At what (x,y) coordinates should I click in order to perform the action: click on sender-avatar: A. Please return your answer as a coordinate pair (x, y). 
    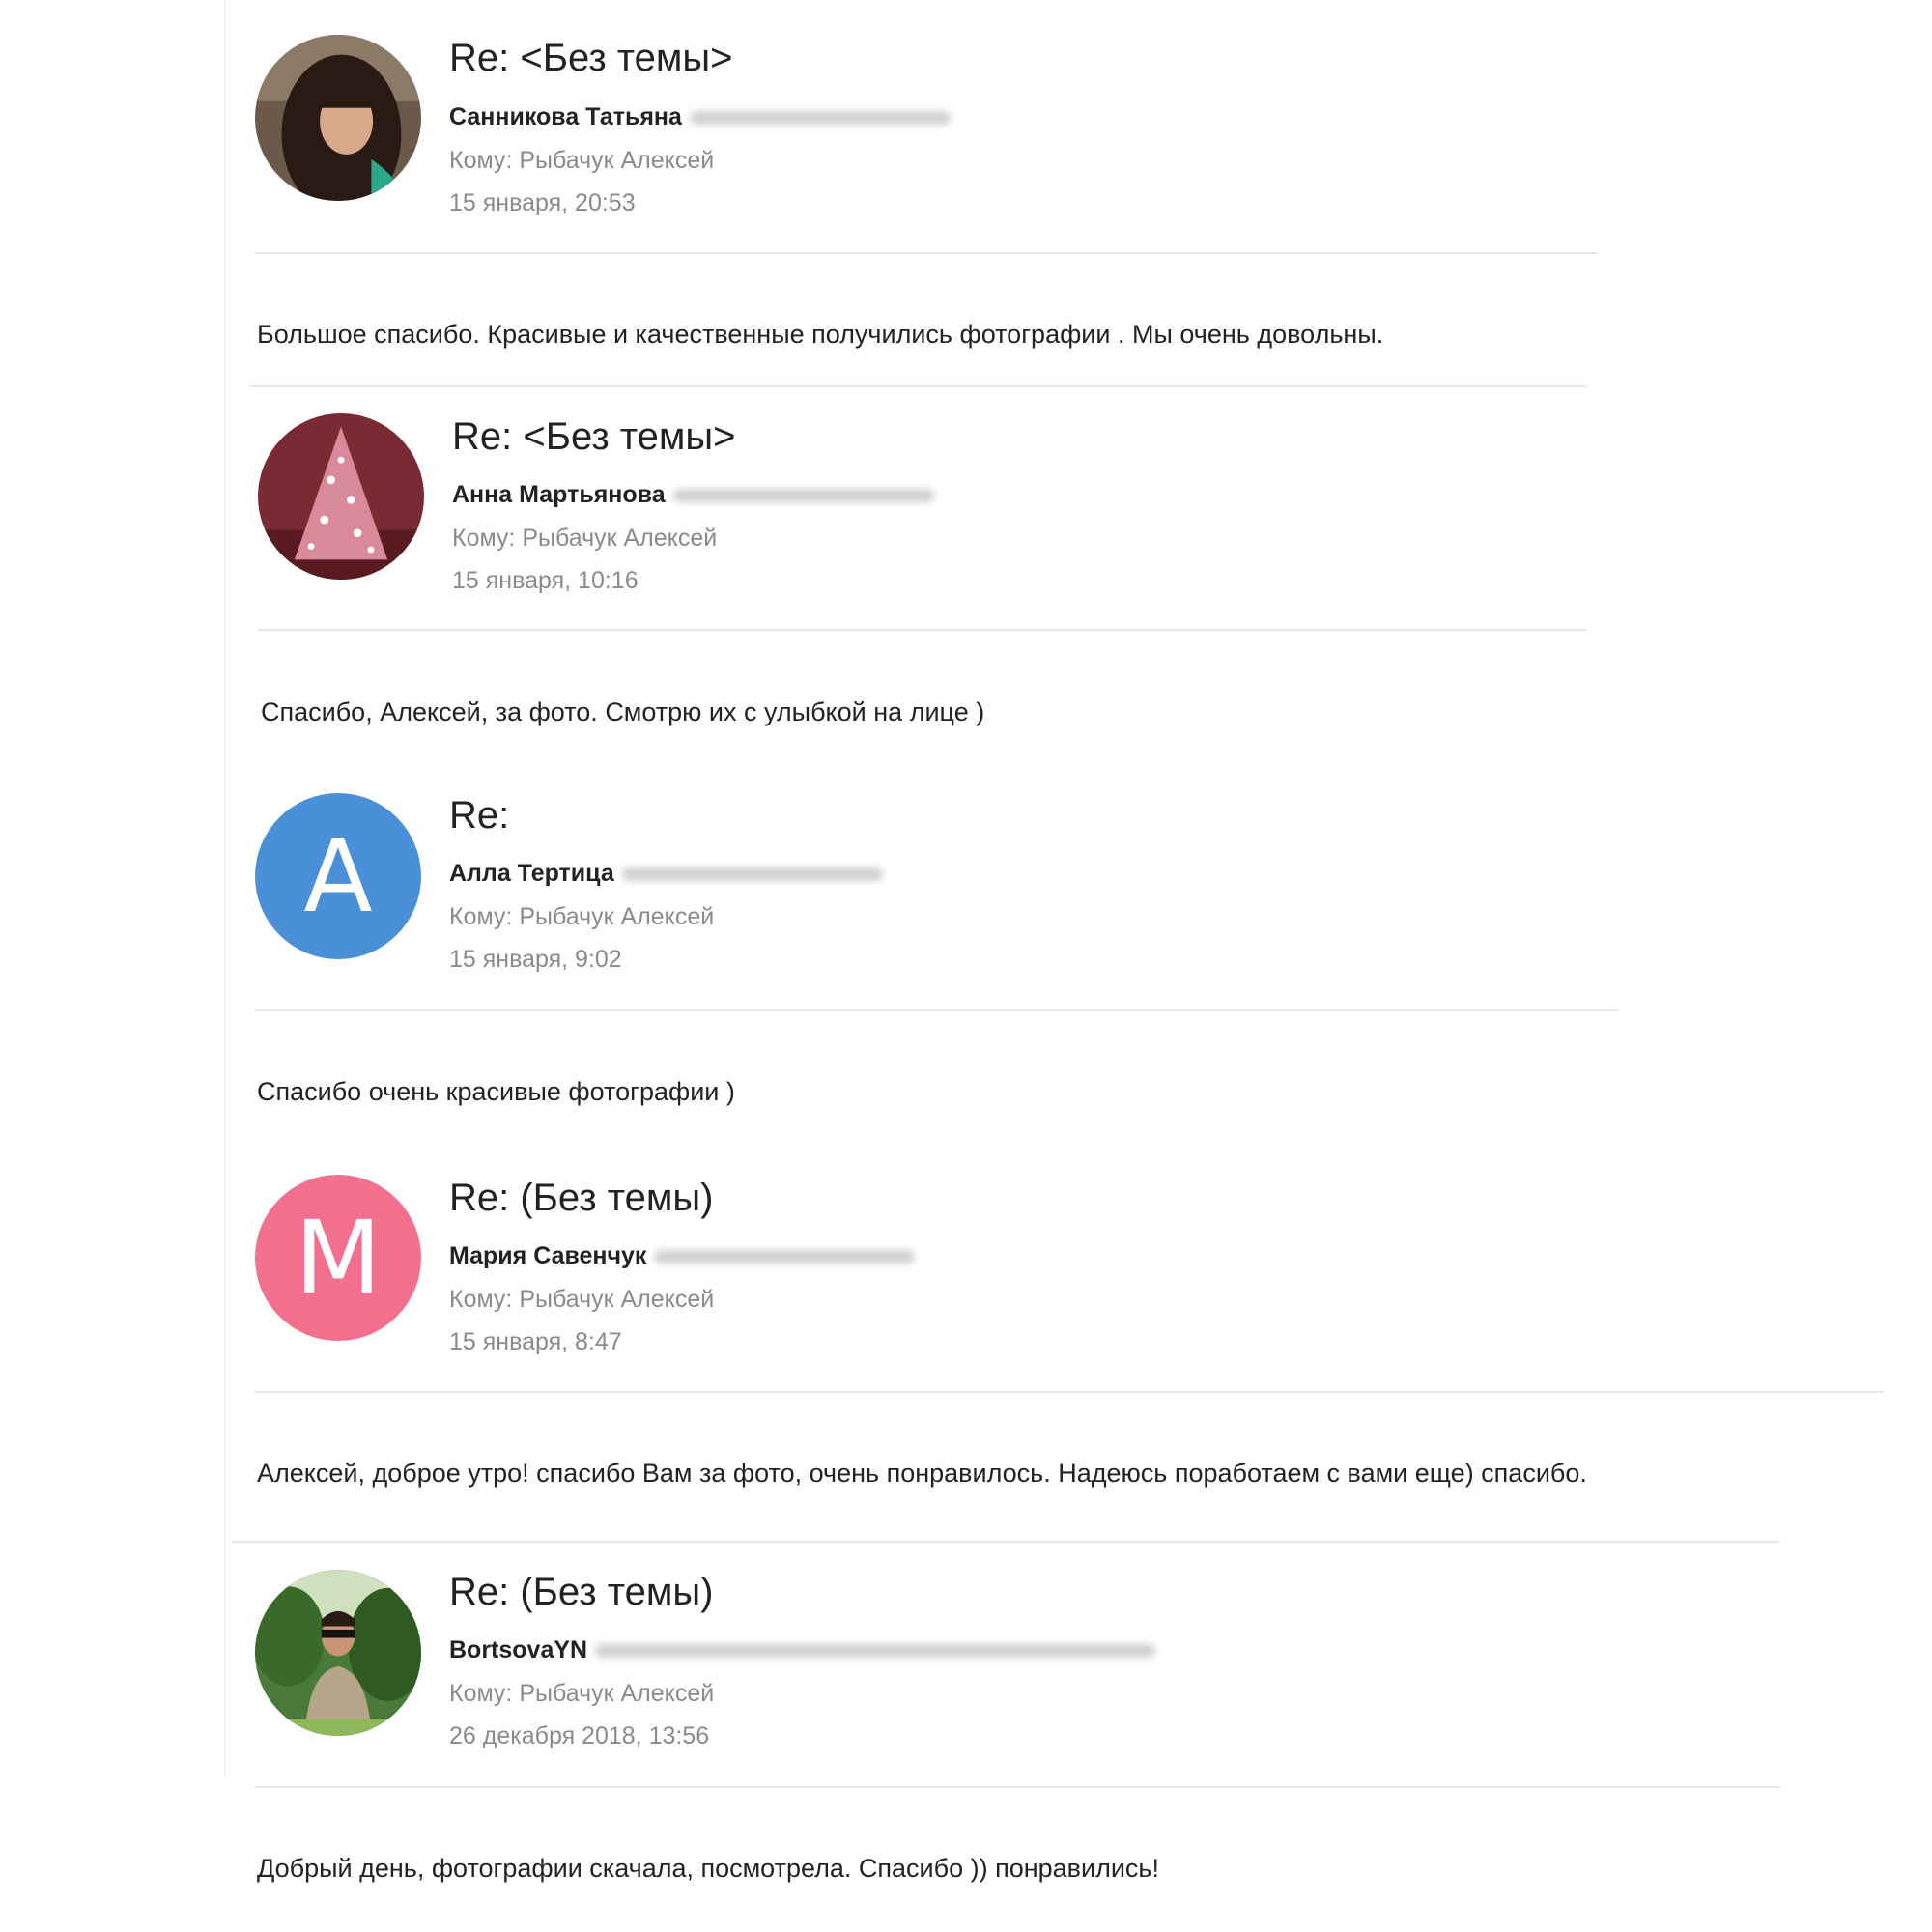
    Looking at the image, I should click on (338, 876).